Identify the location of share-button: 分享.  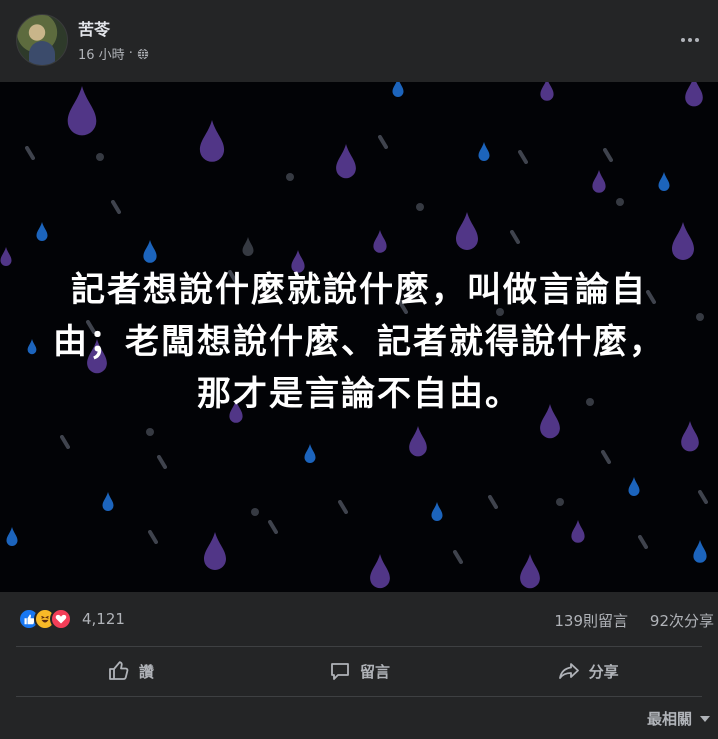
(587, 671).